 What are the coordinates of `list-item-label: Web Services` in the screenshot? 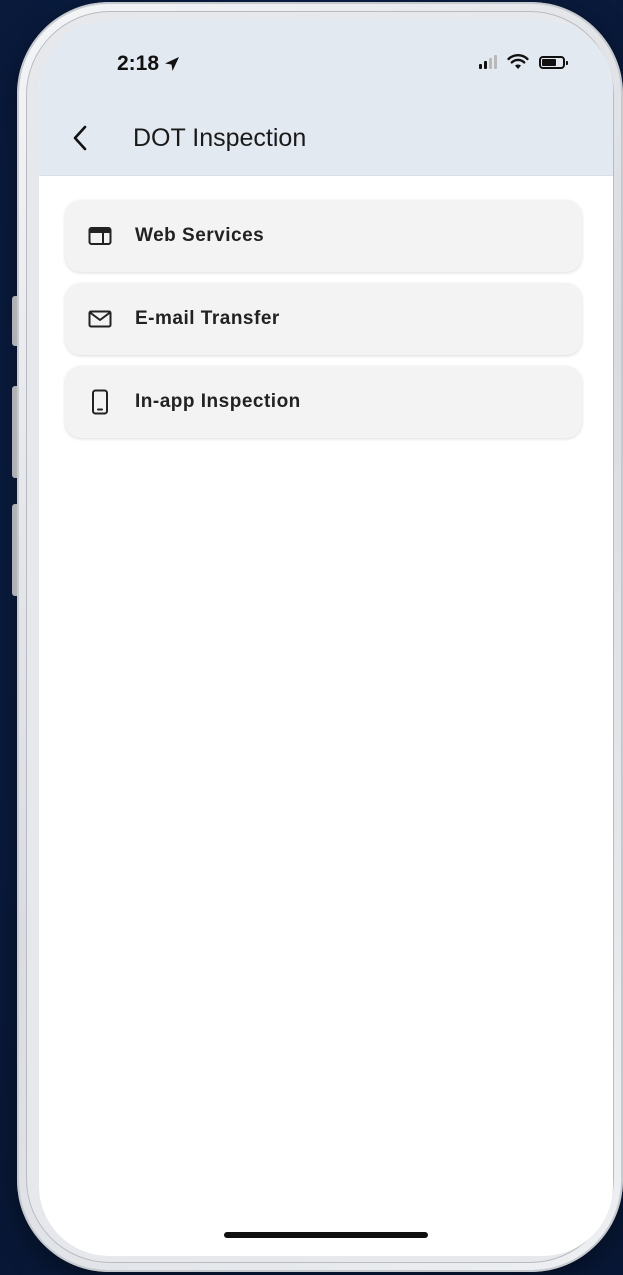 It's located at (200, 235).